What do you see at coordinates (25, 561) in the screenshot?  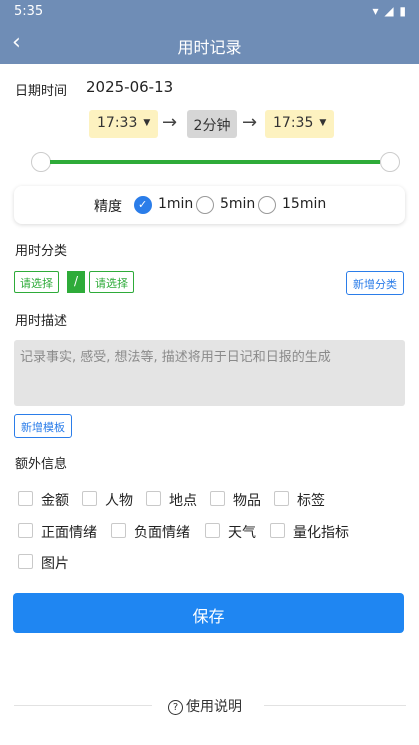 I see `checkbox-image` at bounding box center [25, 561].